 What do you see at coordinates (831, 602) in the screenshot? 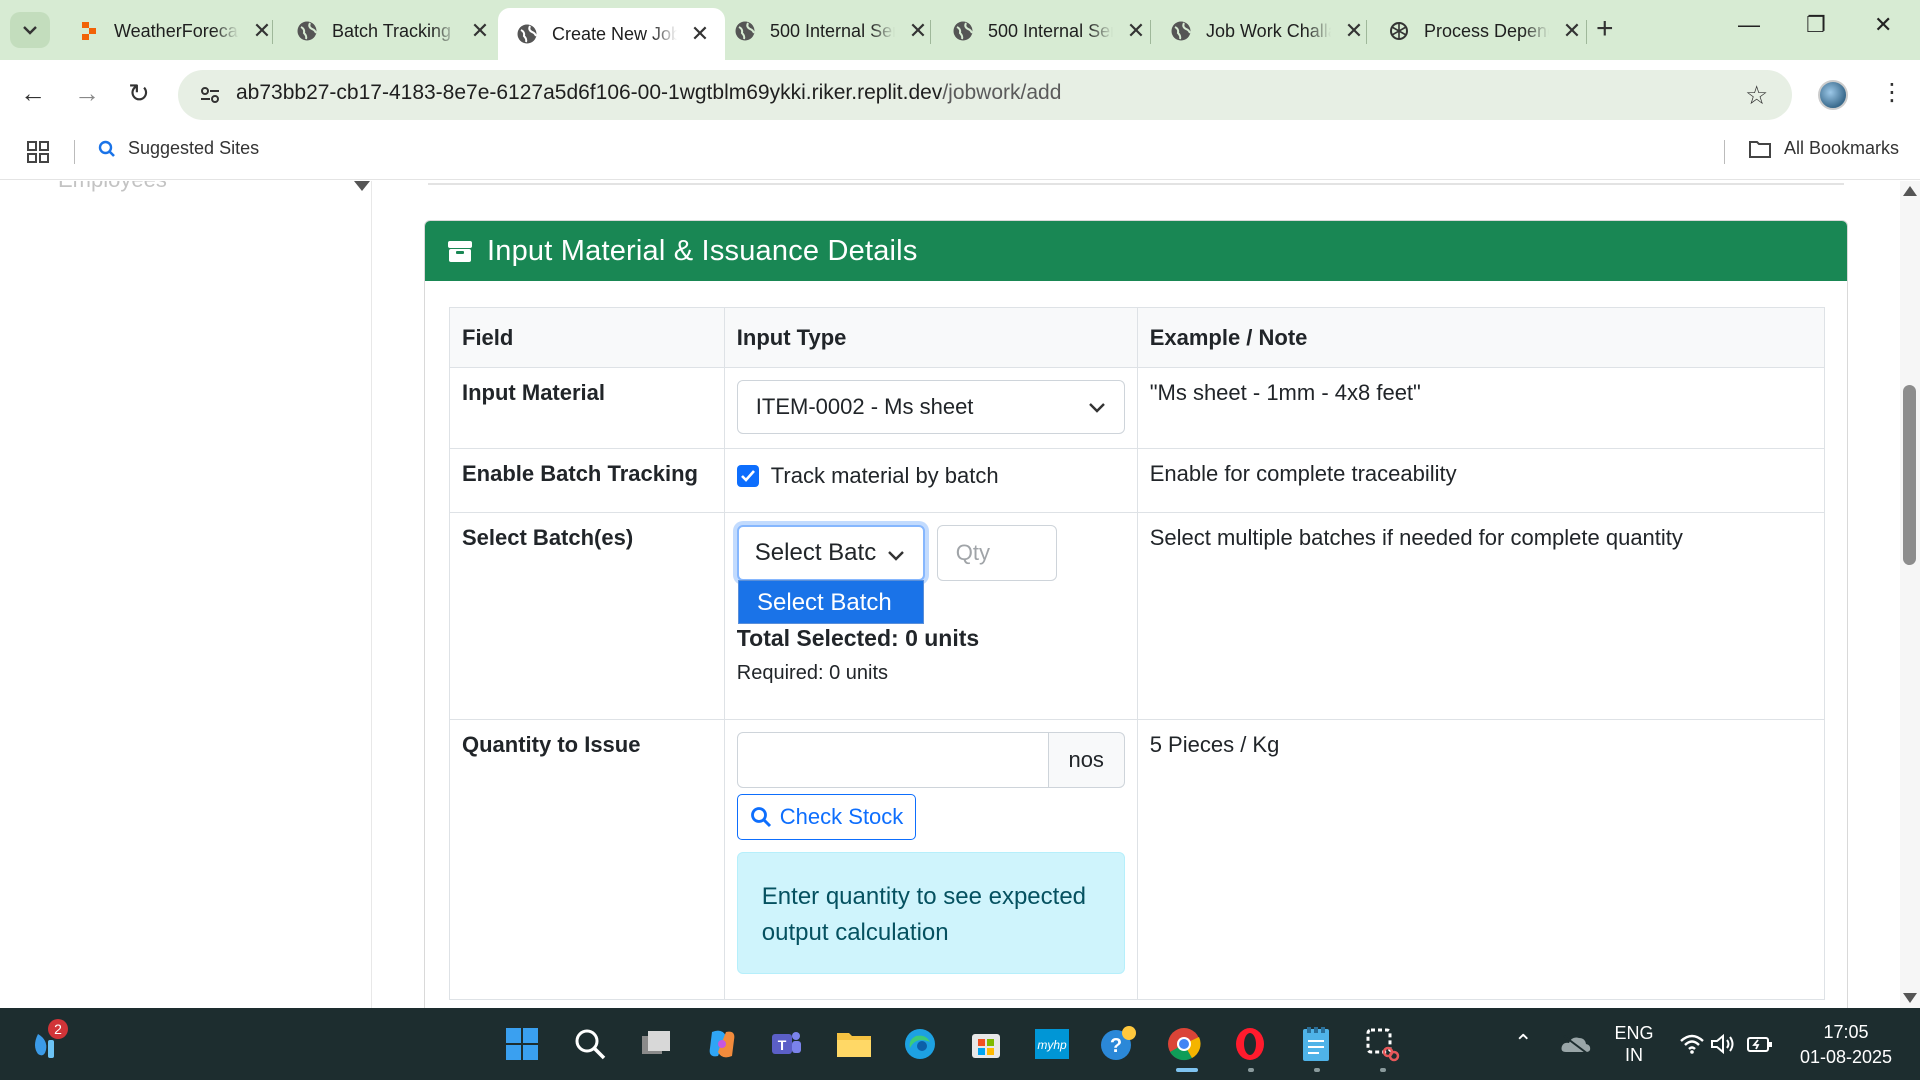
I see `batch-dropdown-option: Select Batch` at bounding box center [831, 602].